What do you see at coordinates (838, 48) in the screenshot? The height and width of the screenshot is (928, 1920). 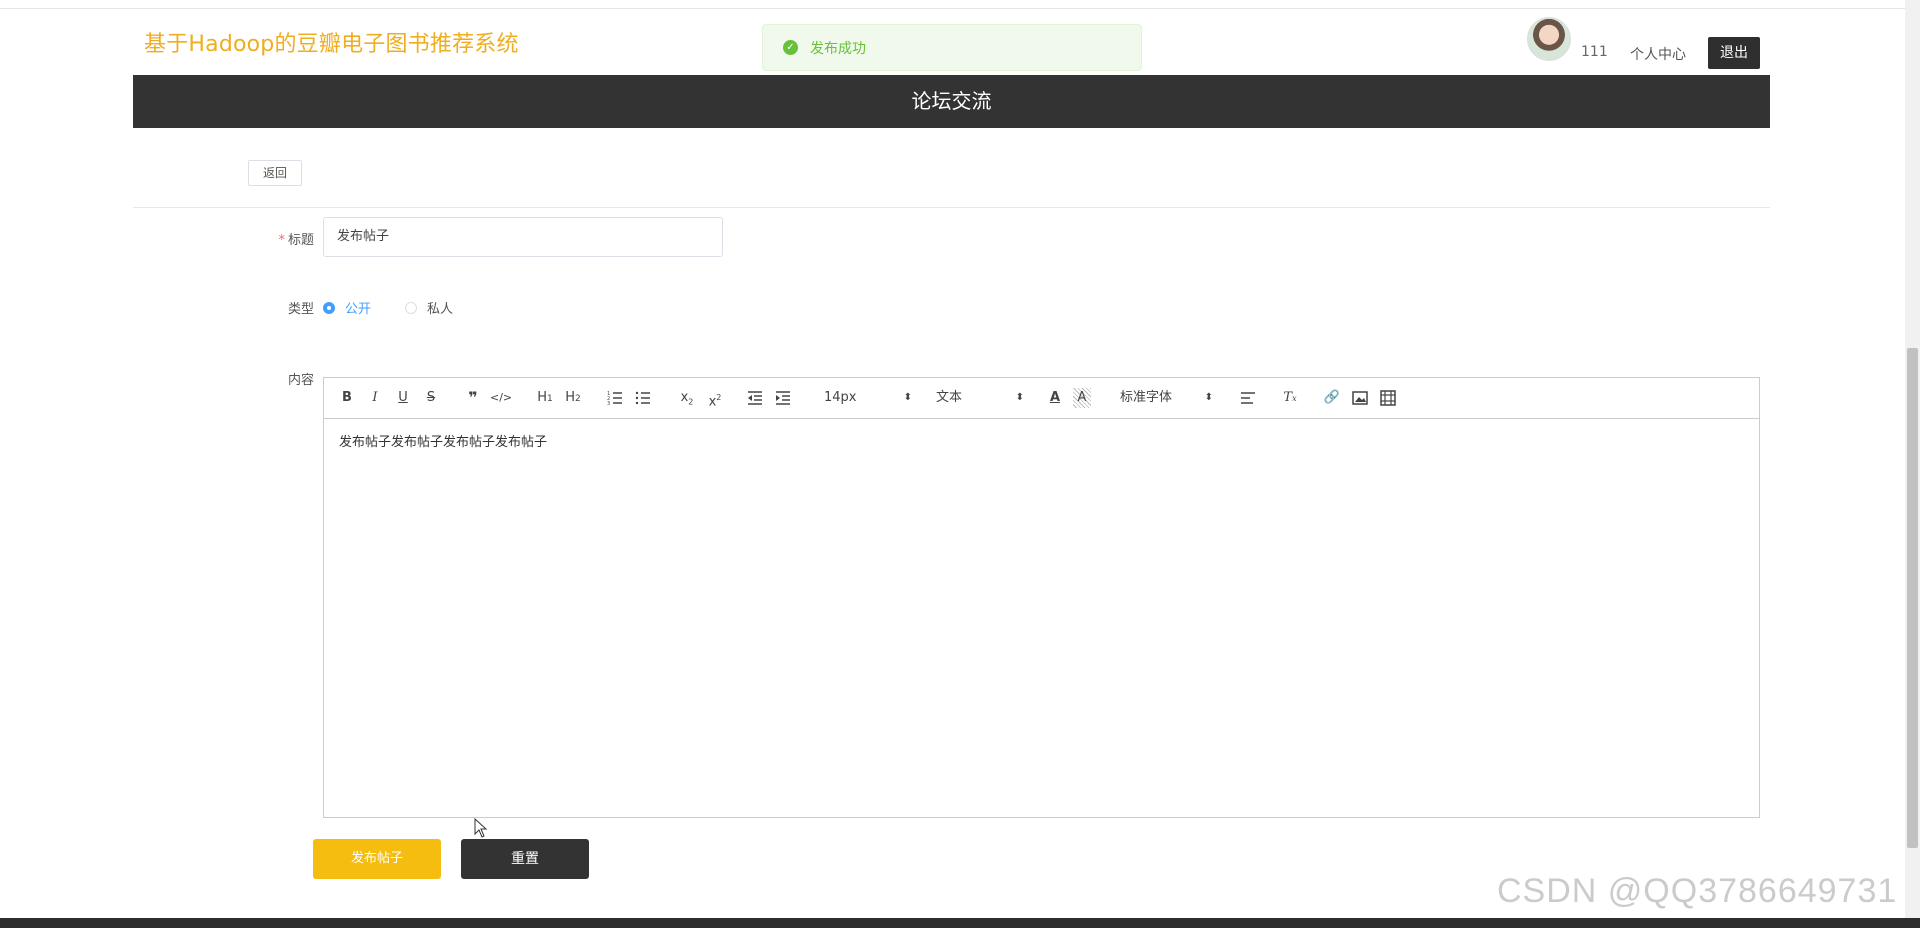 I see `toast-message: 发布成功` at bounding box center [838, 48].